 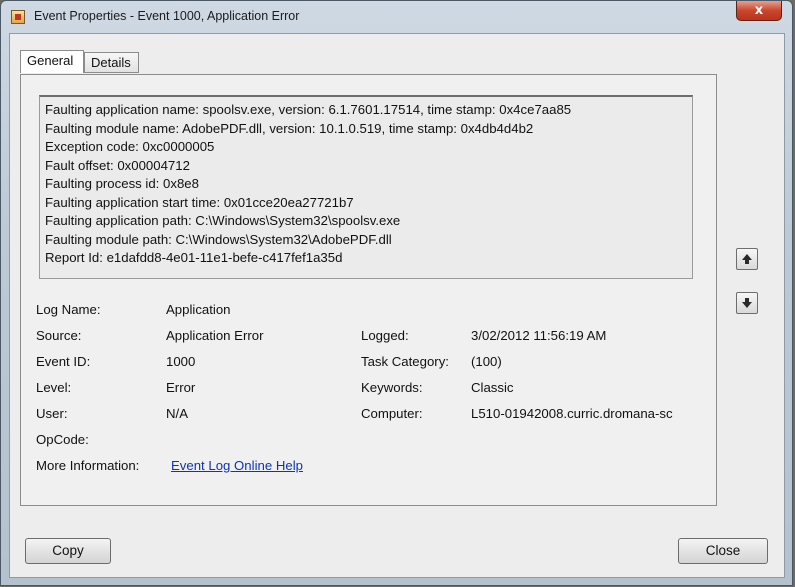 I want to click on keywords-value: Classic, so click(x=492, y=387).